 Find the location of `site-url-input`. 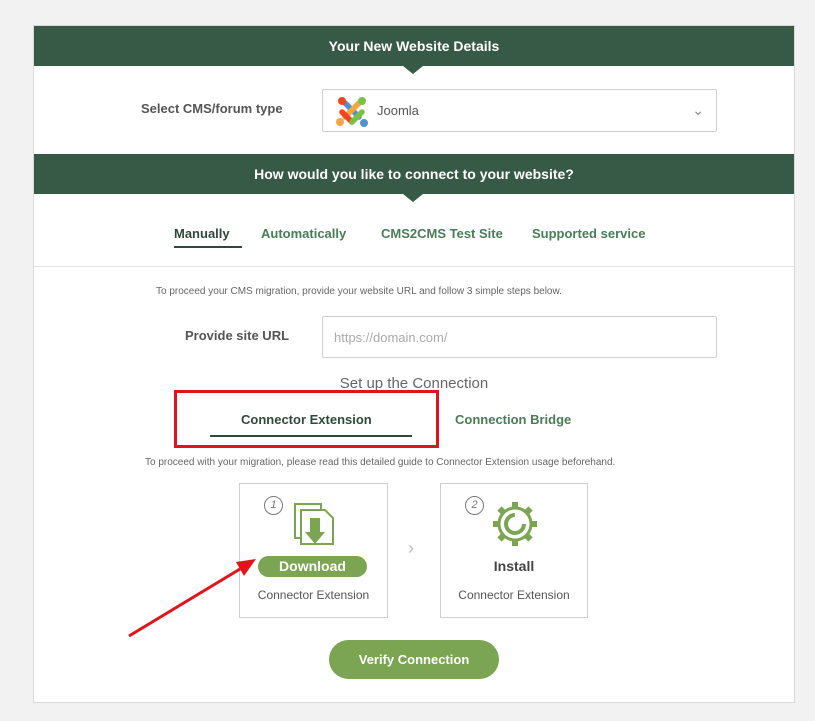

site-url-input is located at coordinates (519, 337).